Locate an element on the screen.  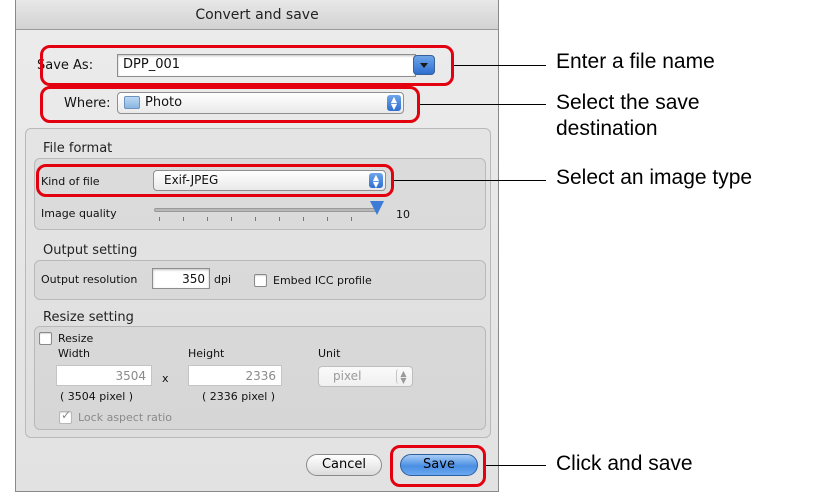
resize-setting-title: Resize setting is located at coordinates (88, 317).